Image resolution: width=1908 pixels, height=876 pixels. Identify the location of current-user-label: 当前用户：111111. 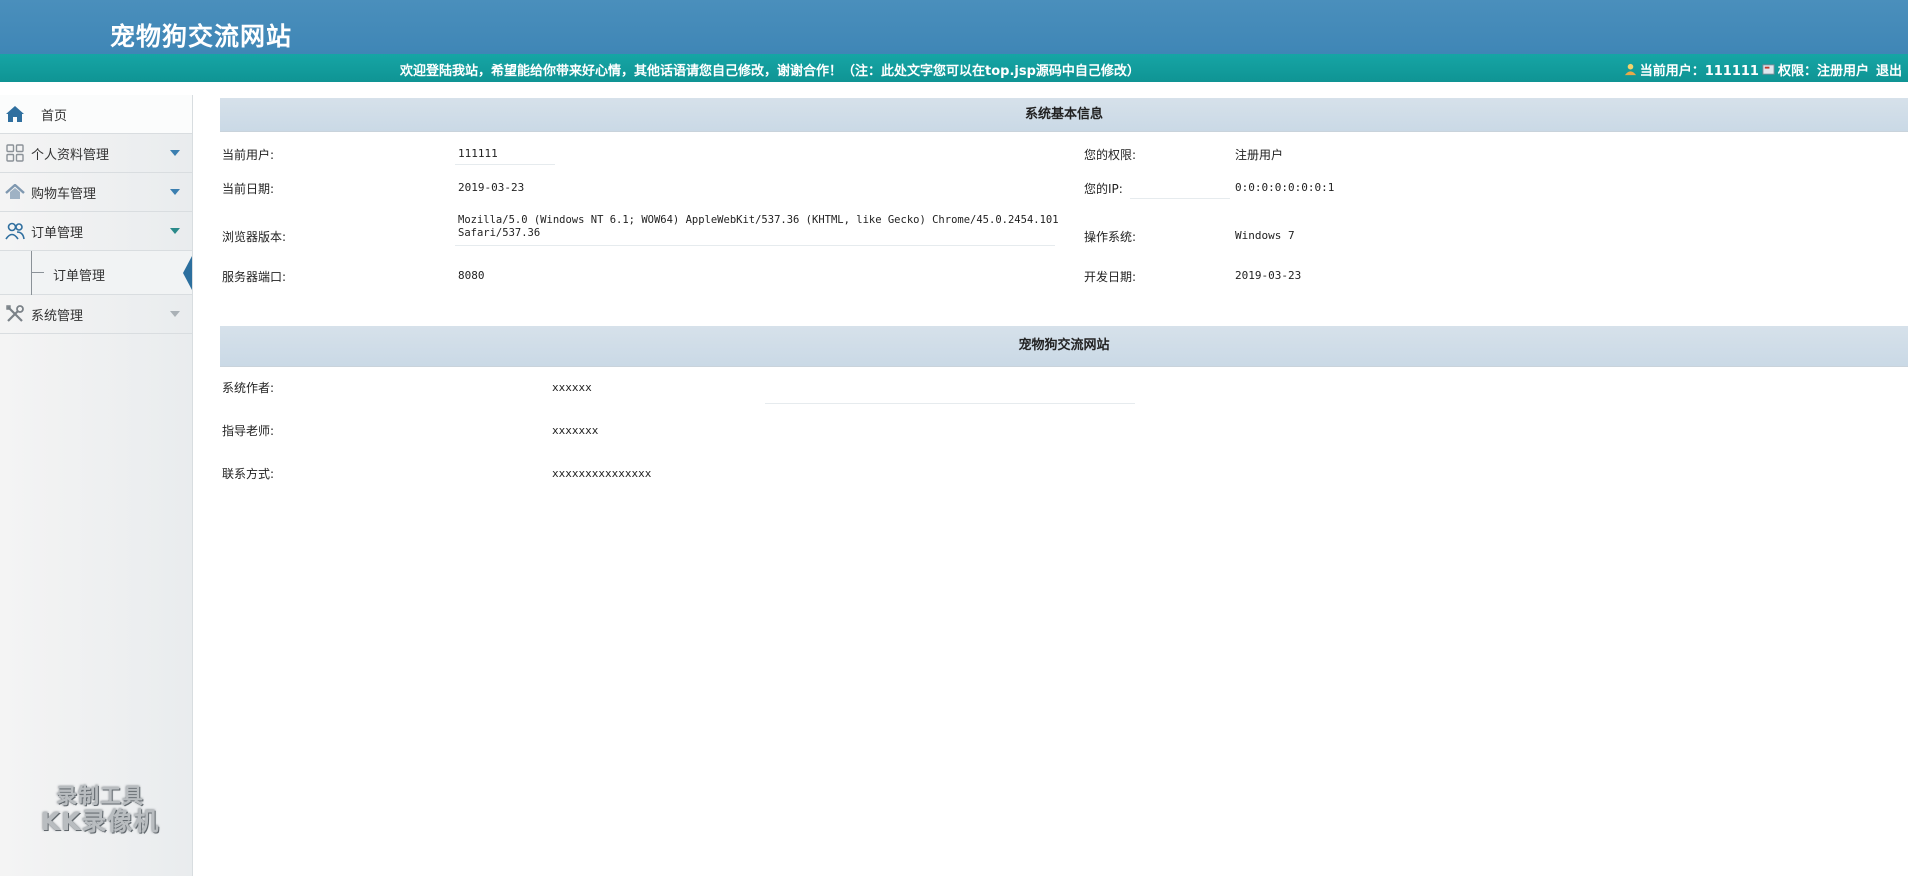
(1699, 71).